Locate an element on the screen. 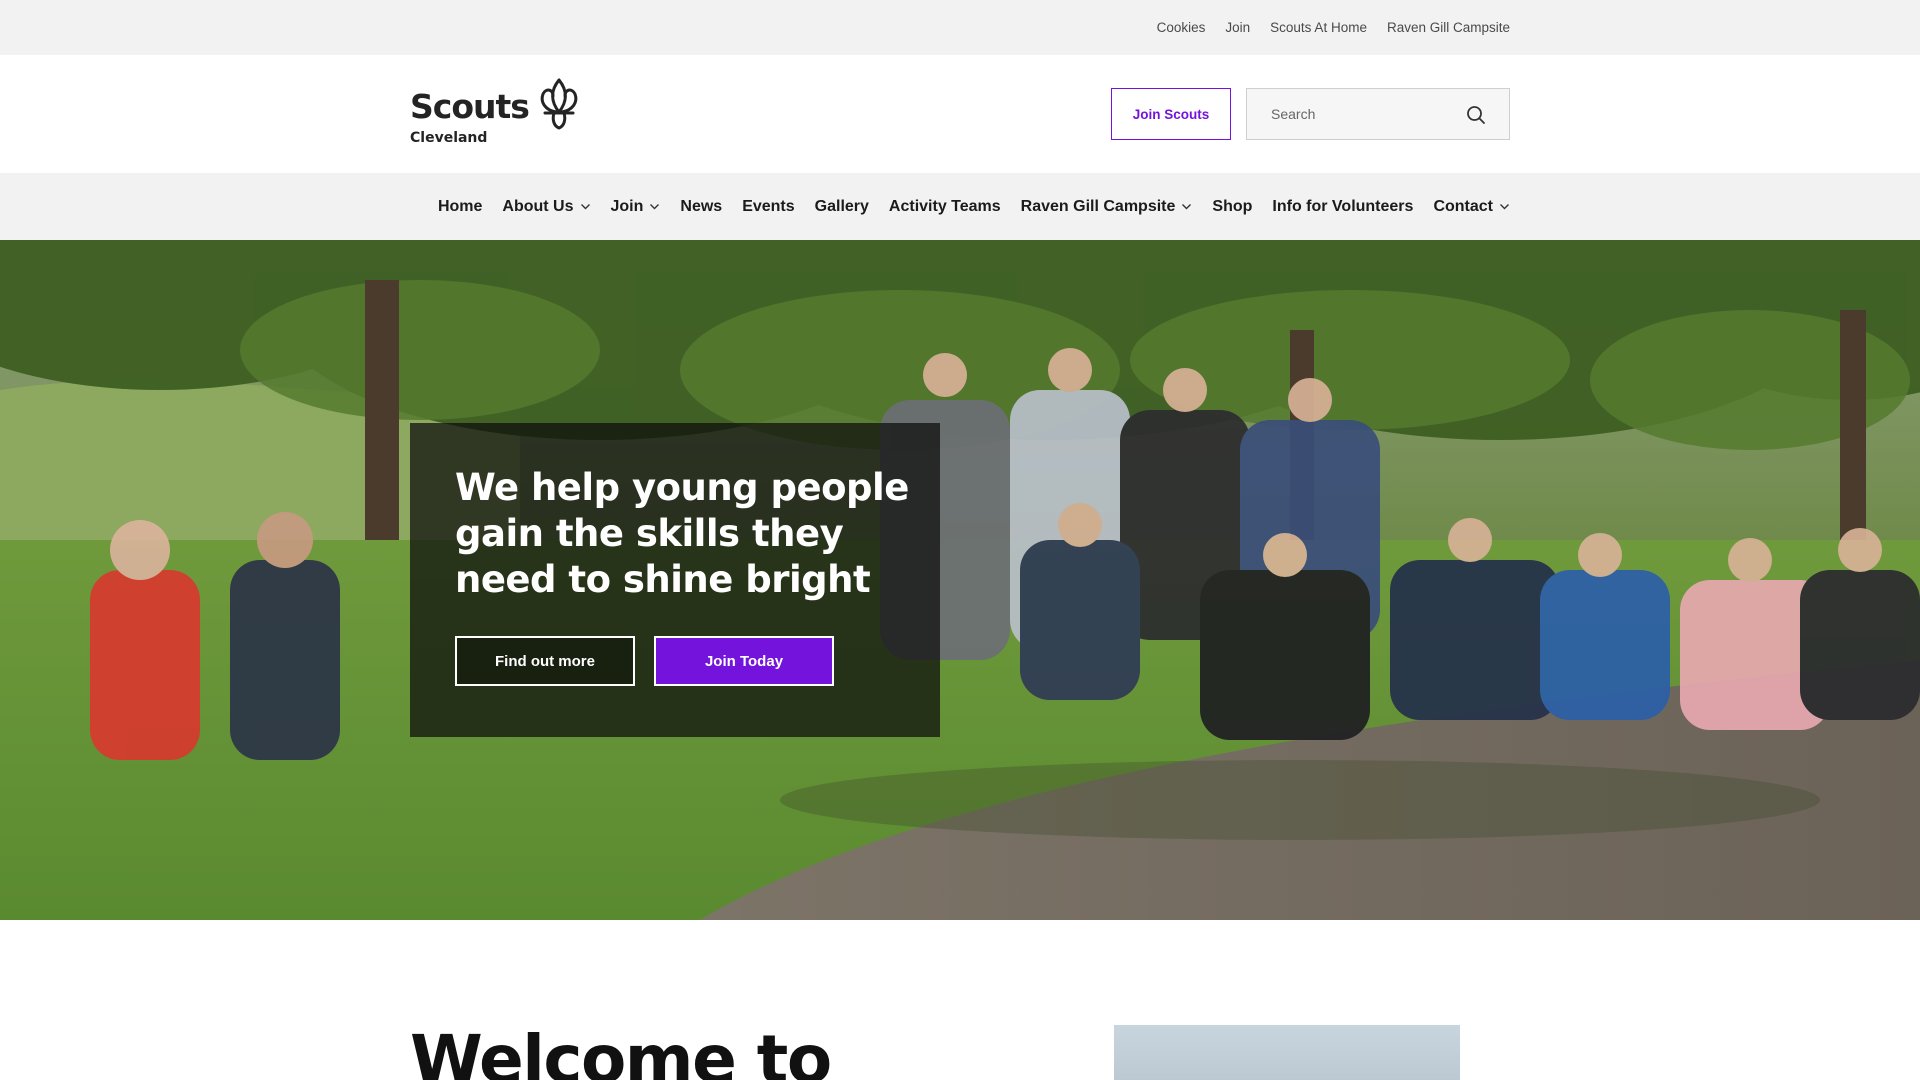 Image resolution: width=1920 pixels, height=1080 pixels. utility-link-cookies: Cookies is located at coordinates (1181, 27).